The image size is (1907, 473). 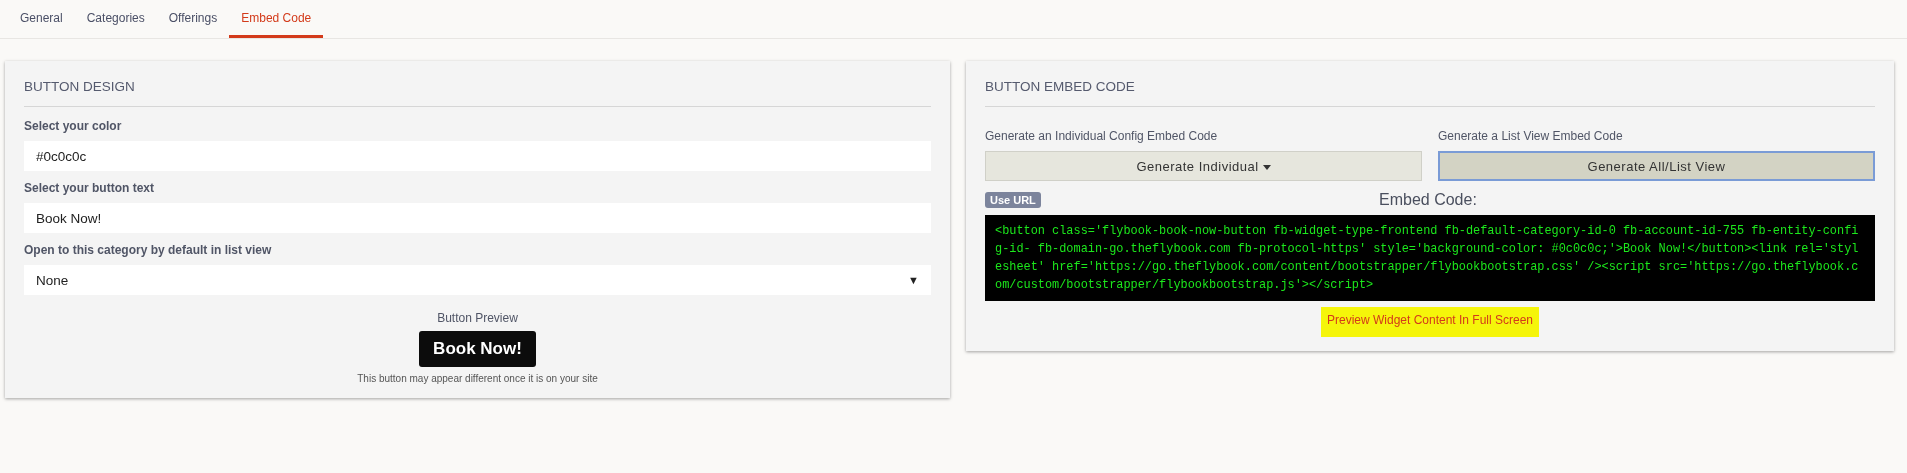 I want to click on preview-label: Button Preview, so click(x=477, y=318).